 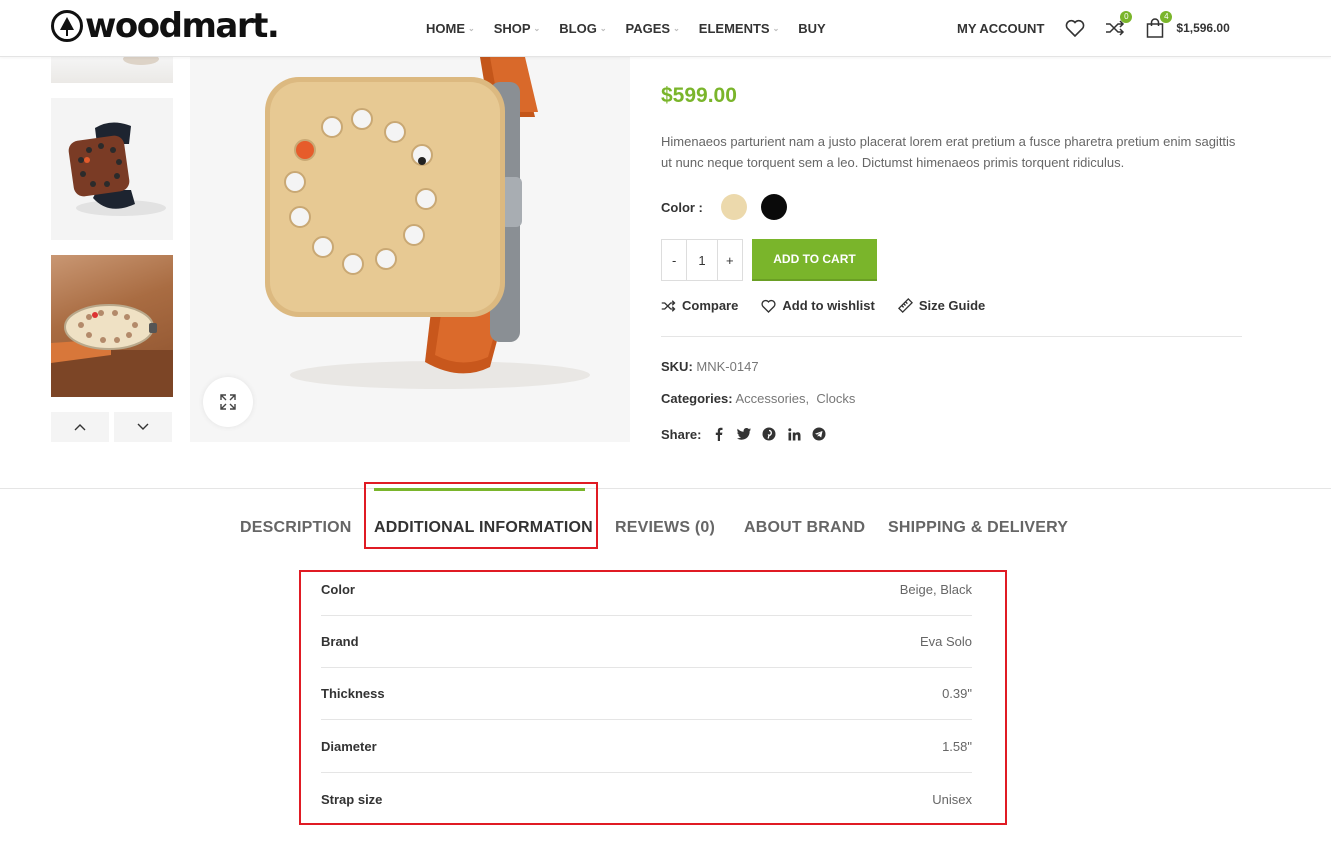 What do you see at coordinates (481, 515) in the screenshot?
I see `highlight-box-tab` at bounding box center [481, 515].